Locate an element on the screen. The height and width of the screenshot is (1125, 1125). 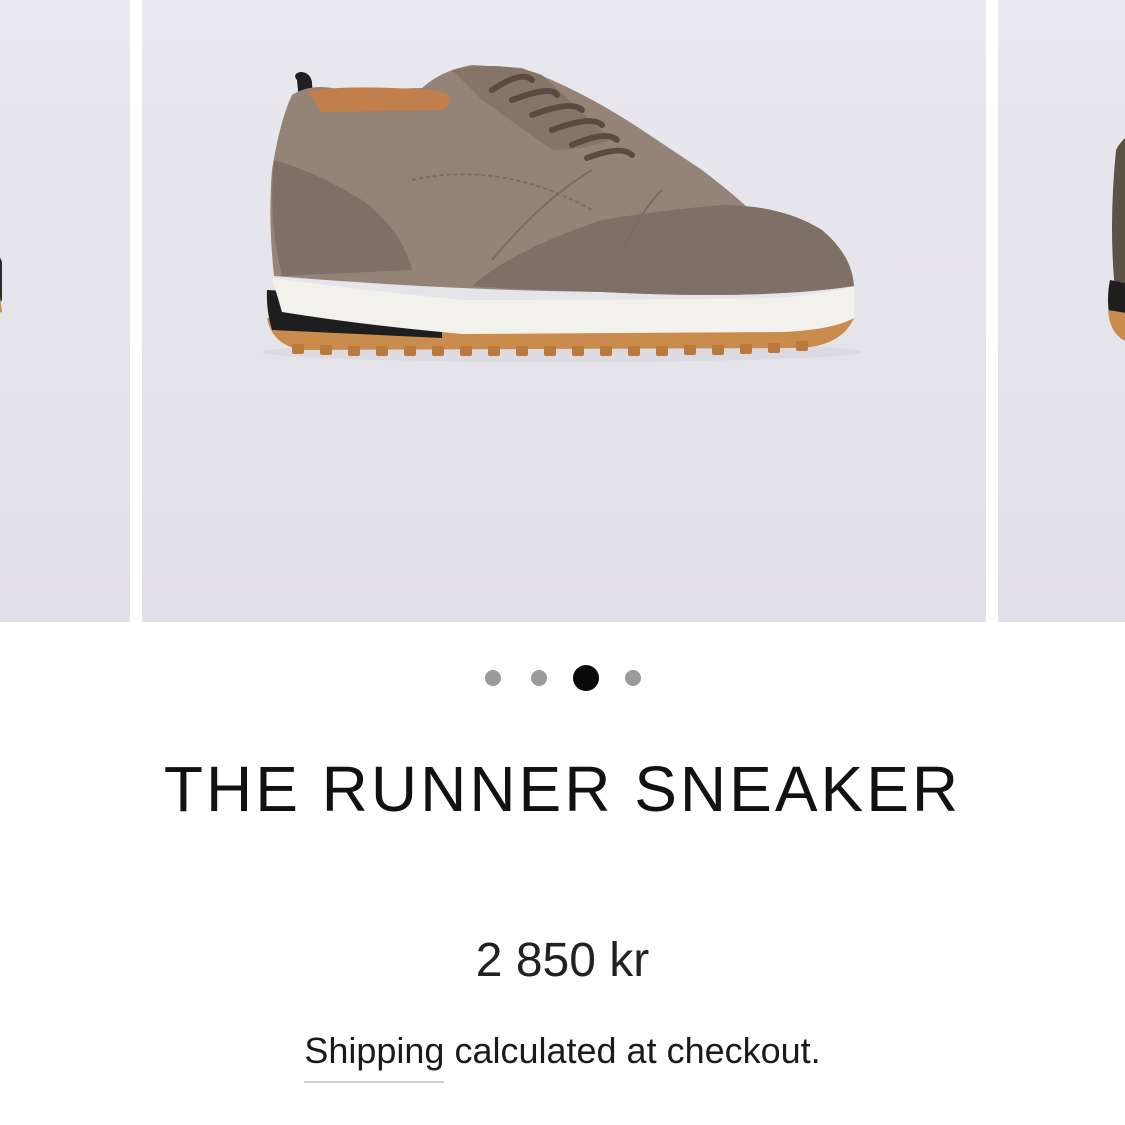
gallery-pagination is located at coordinates (562, 678).